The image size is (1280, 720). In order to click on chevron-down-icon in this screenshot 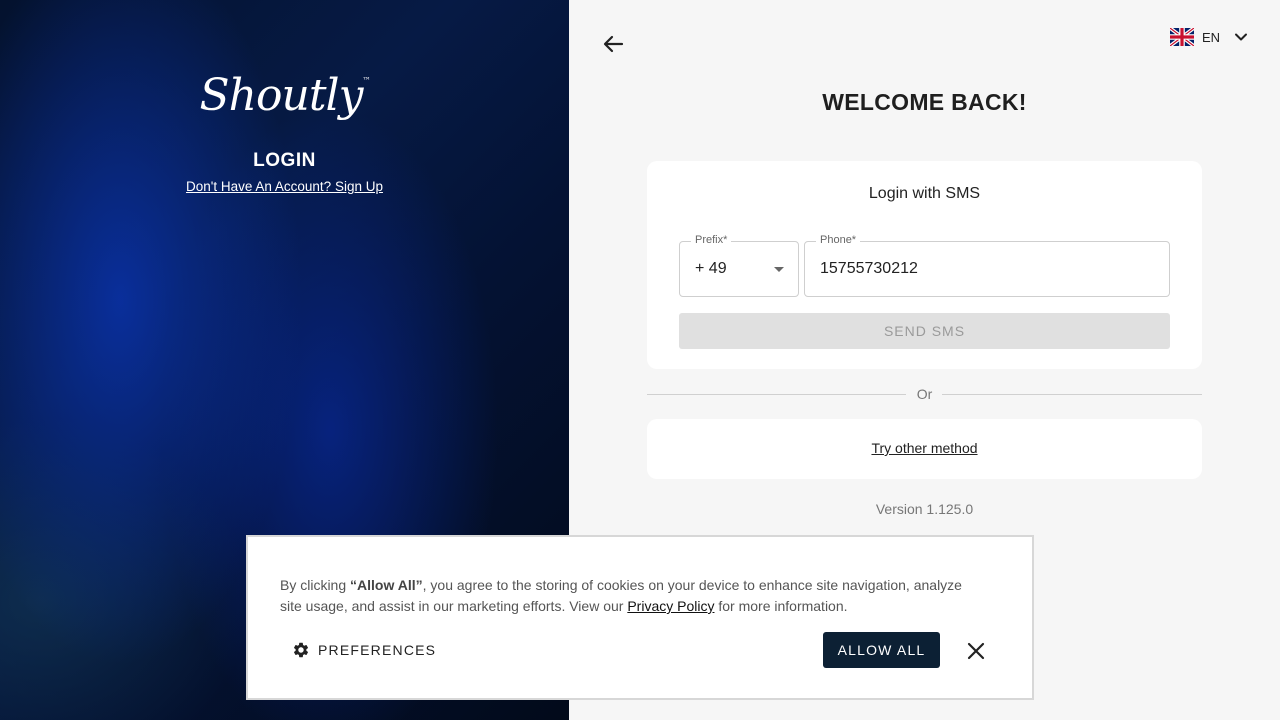, I will do `click(1241, 37)`.